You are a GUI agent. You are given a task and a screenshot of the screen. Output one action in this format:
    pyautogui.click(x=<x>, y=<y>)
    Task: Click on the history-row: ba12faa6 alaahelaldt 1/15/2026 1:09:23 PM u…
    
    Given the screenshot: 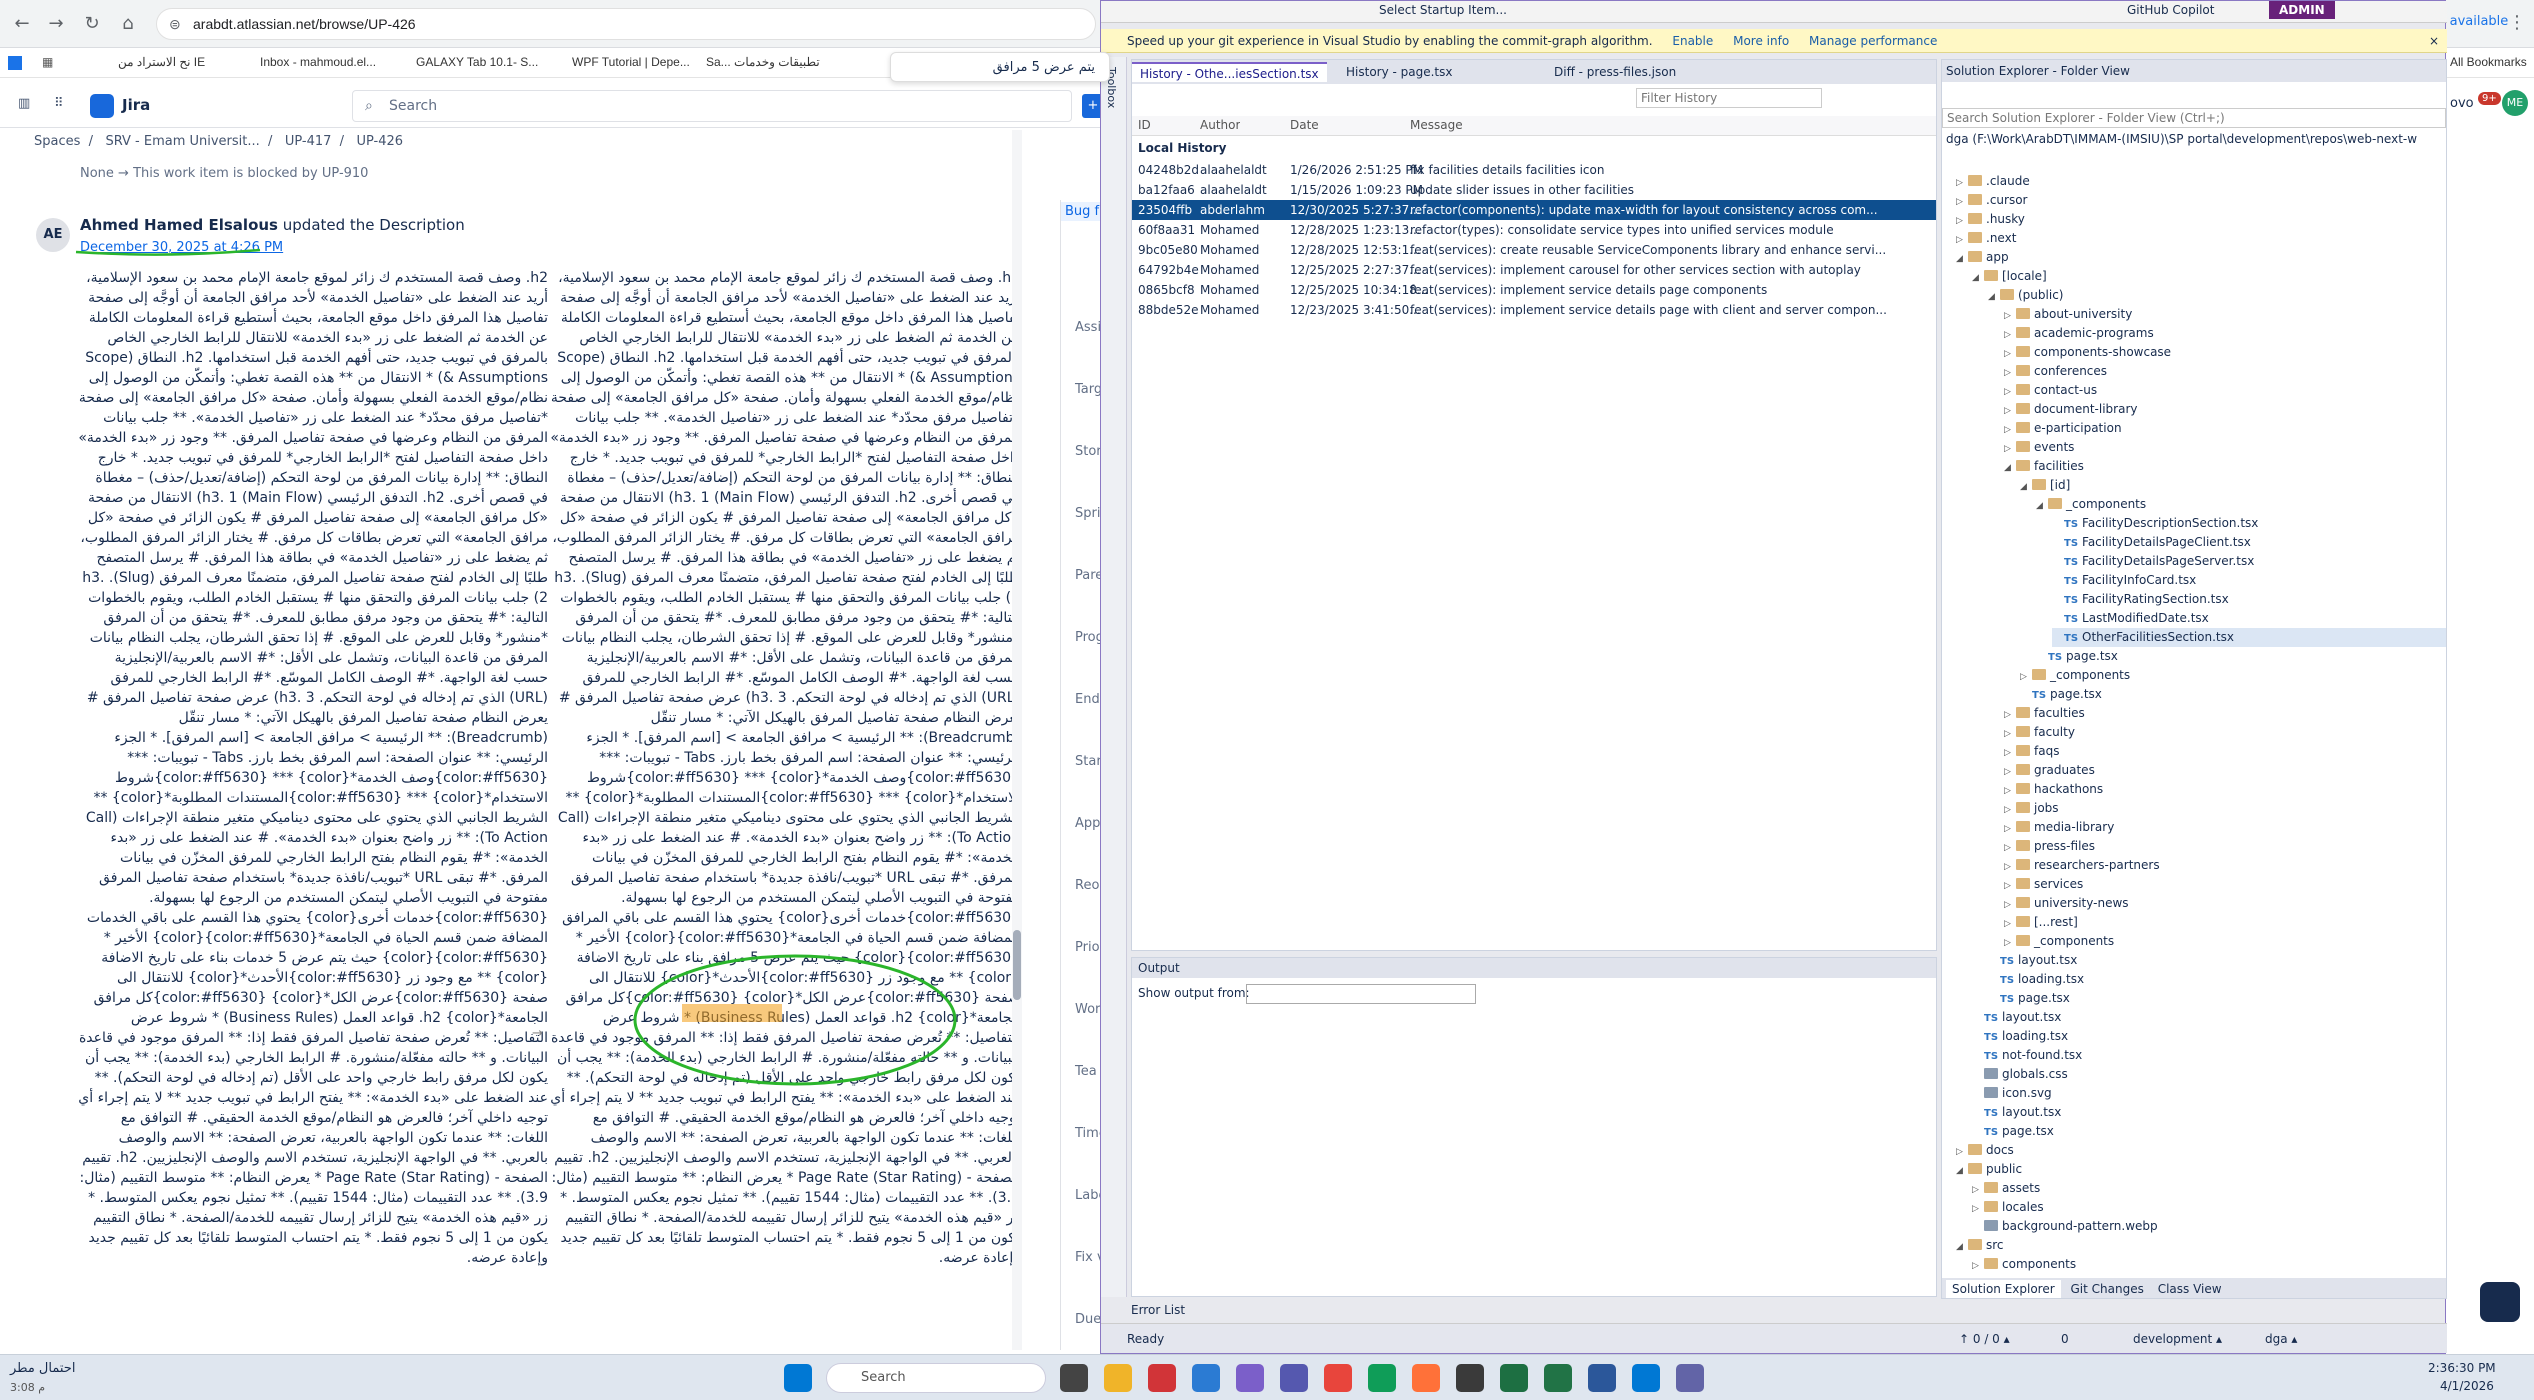 What is the action you would take?
    pyautogui.click(x=1534, y=190)
    